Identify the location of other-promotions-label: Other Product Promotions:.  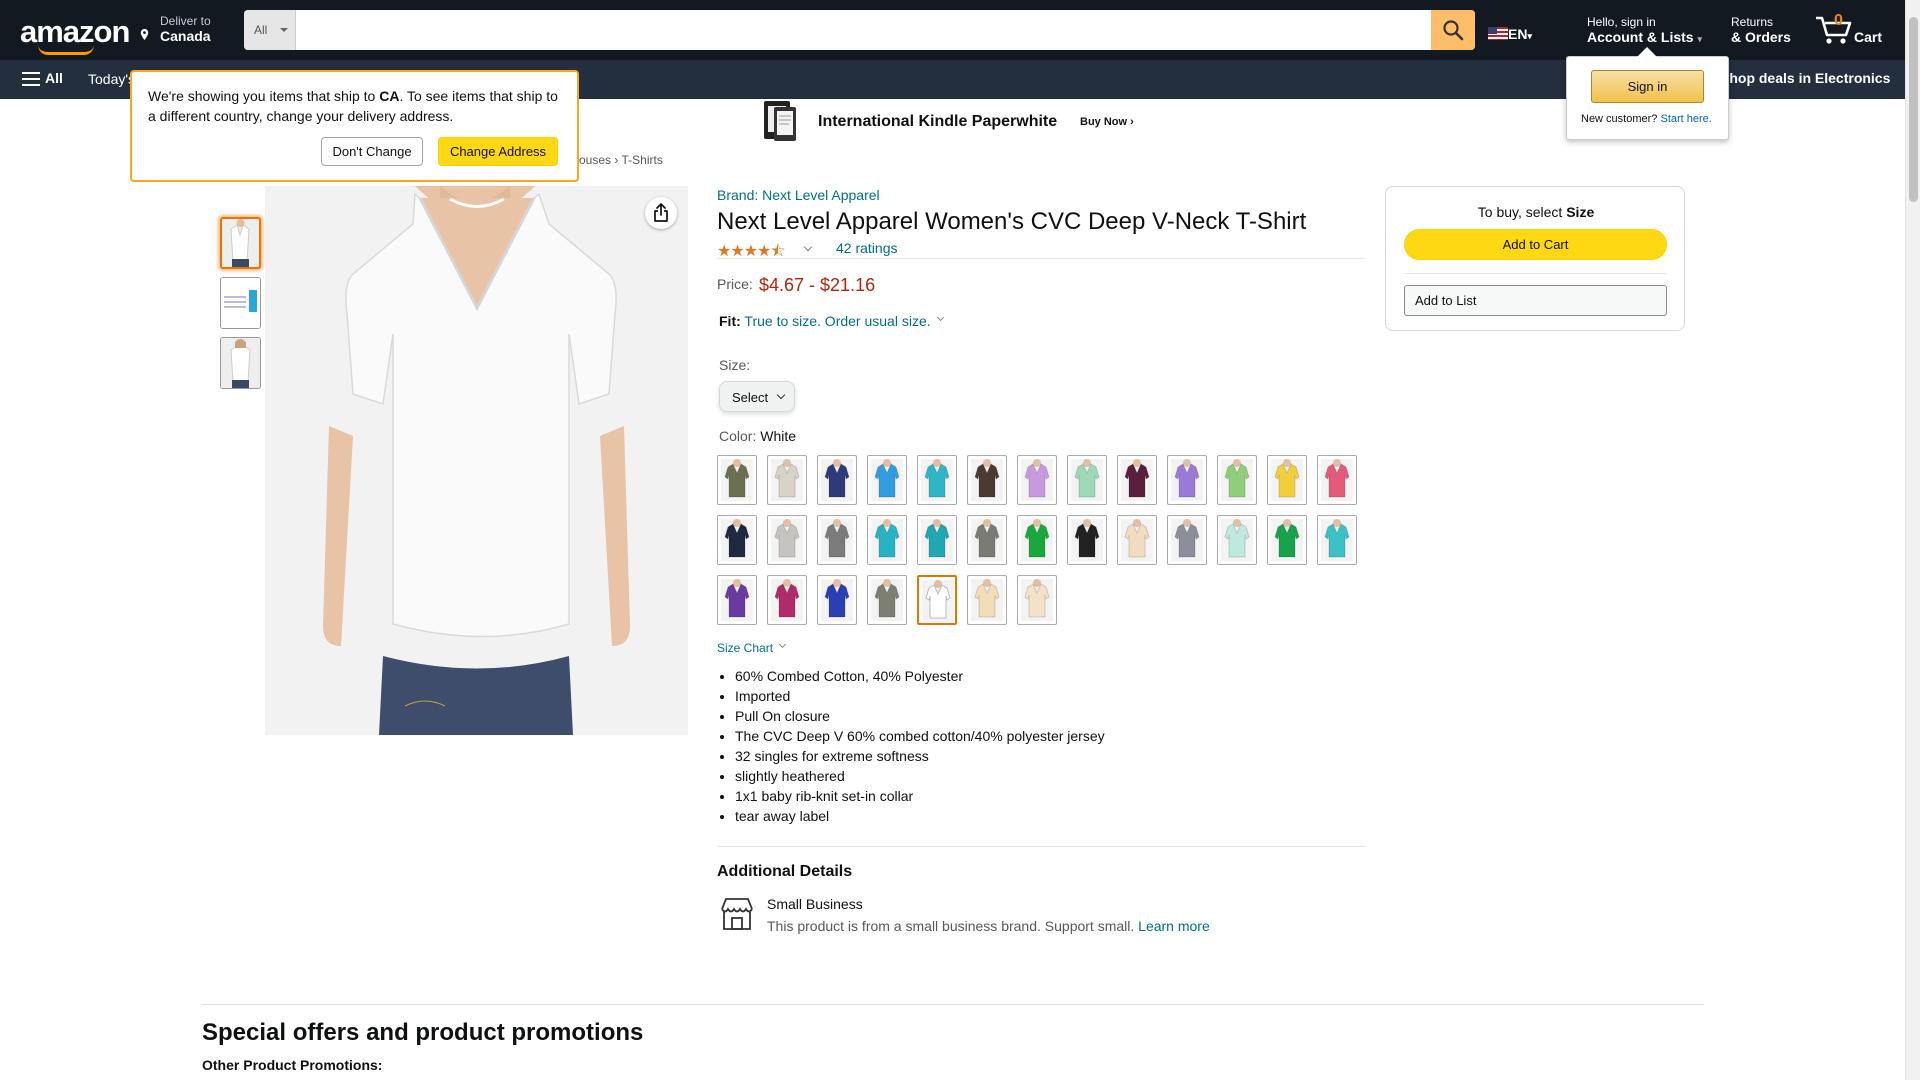
(292, 1065).